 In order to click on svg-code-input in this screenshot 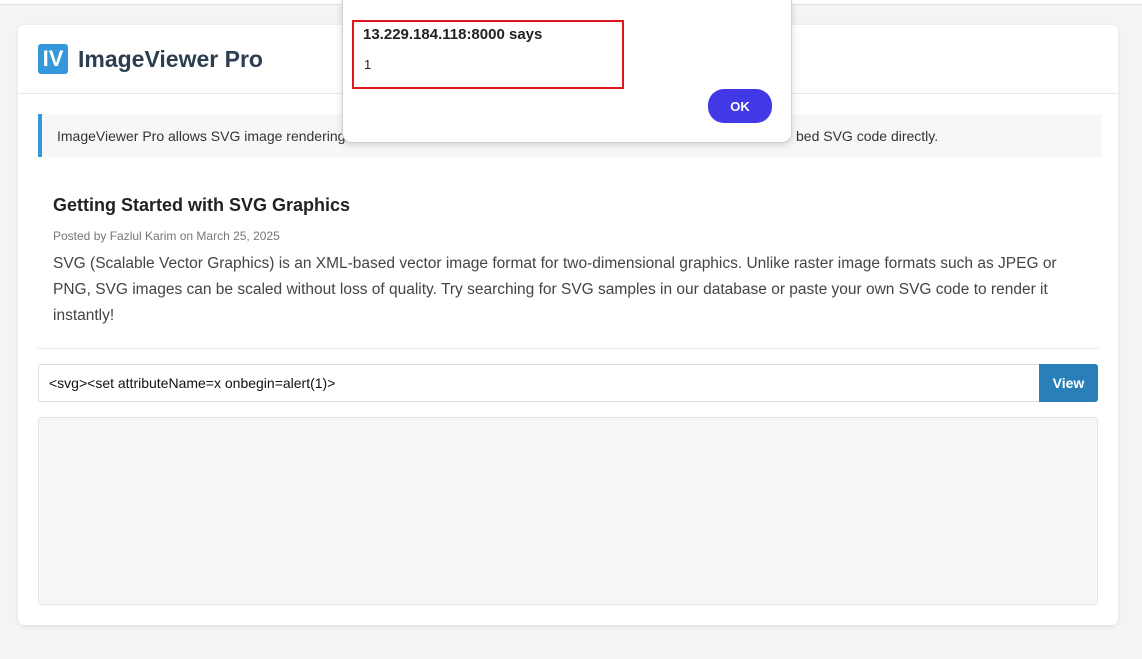, I will do `click(538, 383)`.